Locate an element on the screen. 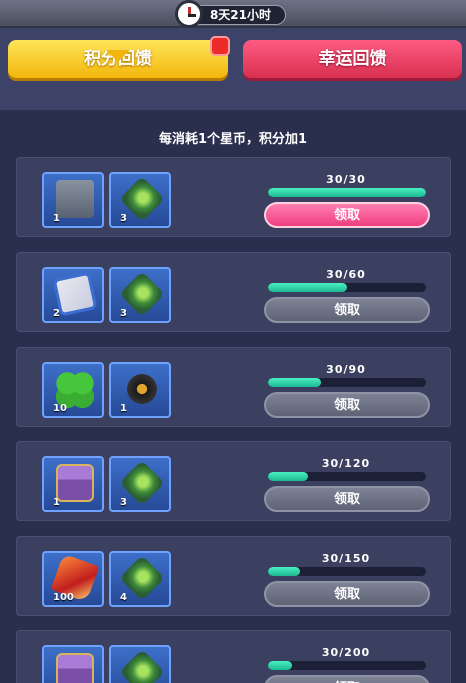  gear-icon is located at coordinates (142, 389).